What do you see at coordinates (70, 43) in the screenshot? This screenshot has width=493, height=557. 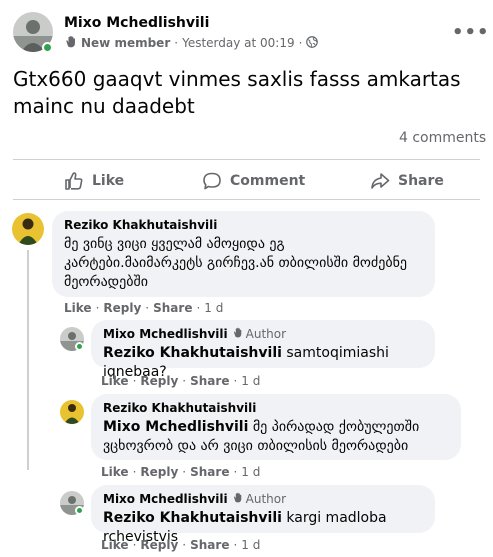 I see `new-member-hand-icon` at bounding box center [70, 43].